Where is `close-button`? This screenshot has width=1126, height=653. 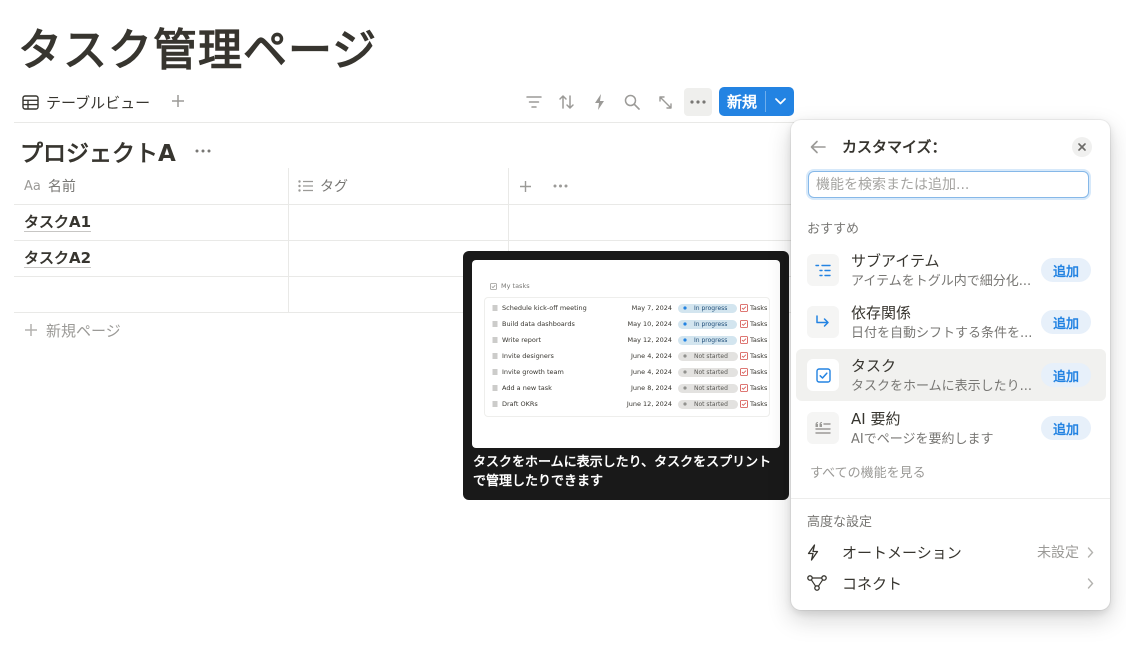
close-button is located at coordinates (1082, 147).